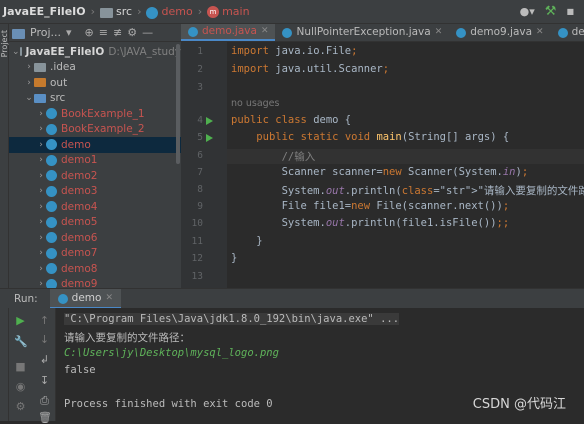  Describe the element at coordinates (294, 51) in the screenshot. I see `code-line: import java.io.File;` at that location.